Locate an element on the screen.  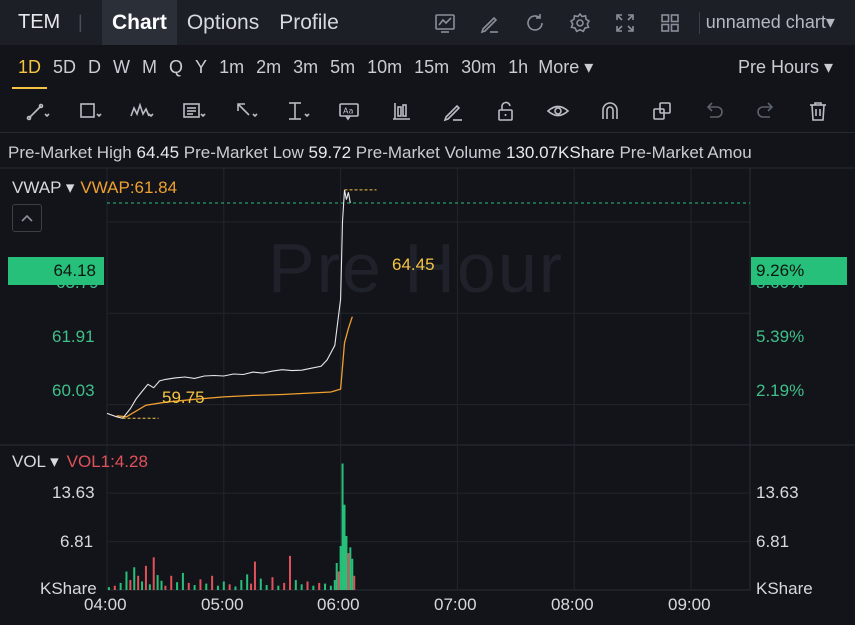
volume-tick-label-right: 6.81 is located at coordinates (773, 541).